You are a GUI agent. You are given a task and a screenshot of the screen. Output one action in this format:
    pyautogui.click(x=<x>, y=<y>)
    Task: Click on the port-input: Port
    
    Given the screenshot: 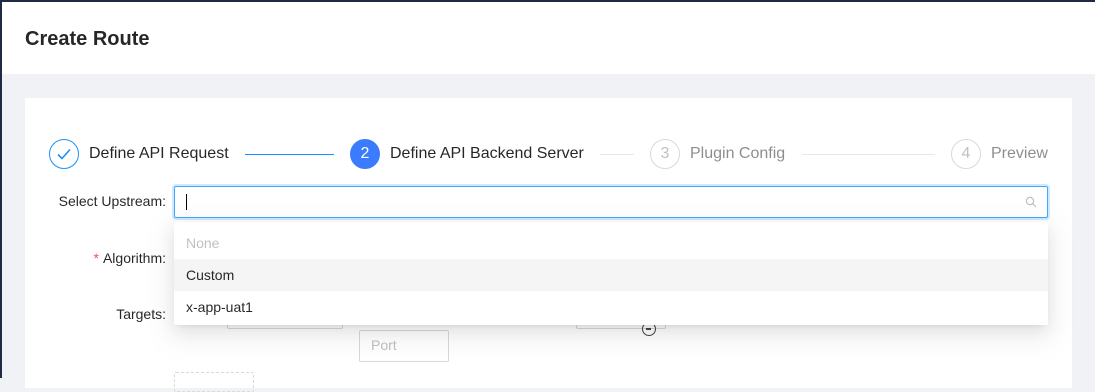 What is the action you would take?
    pyautogui.click(x=404, y=346)
    